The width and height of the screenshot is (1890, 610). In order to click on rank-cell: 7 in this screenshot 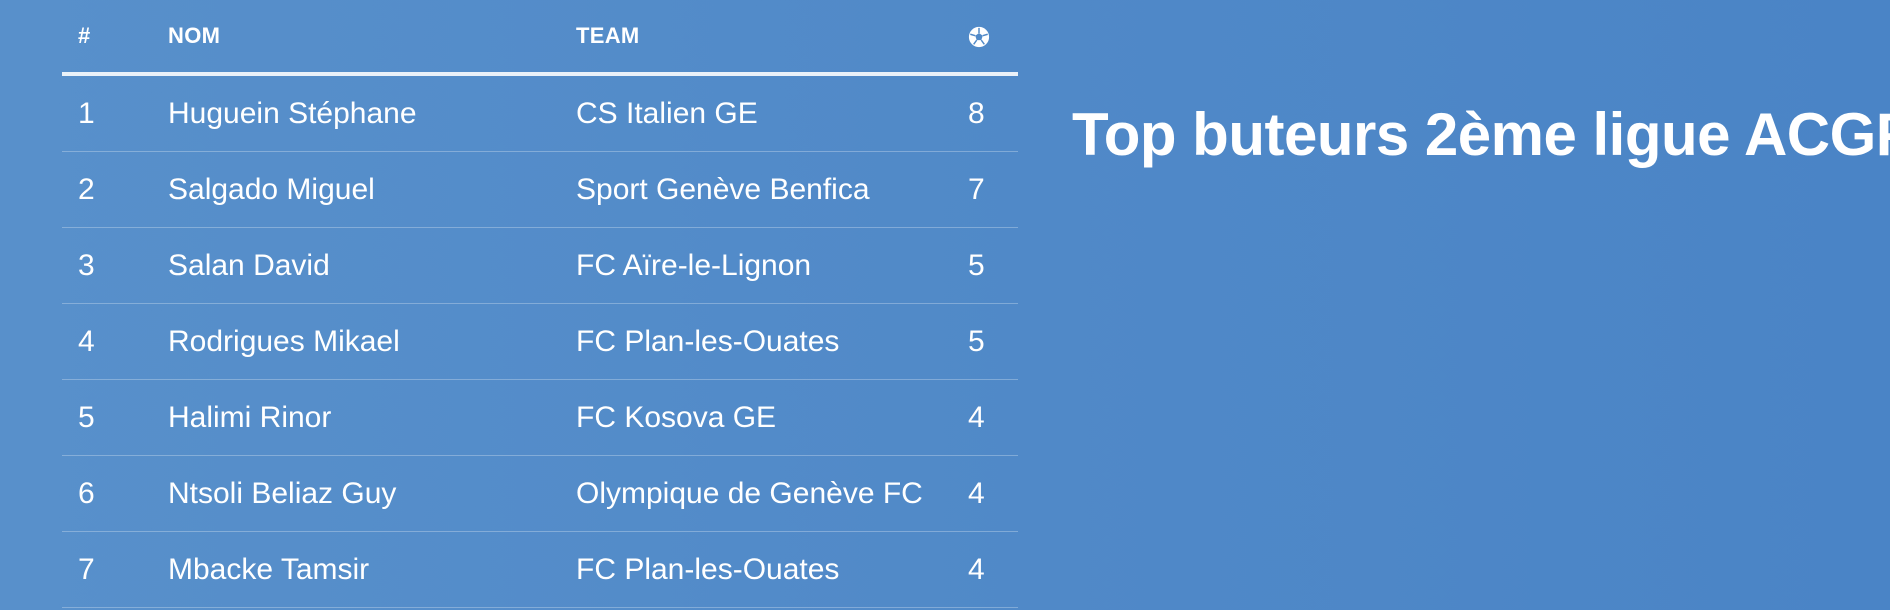, I will do `click(115, 569)`.